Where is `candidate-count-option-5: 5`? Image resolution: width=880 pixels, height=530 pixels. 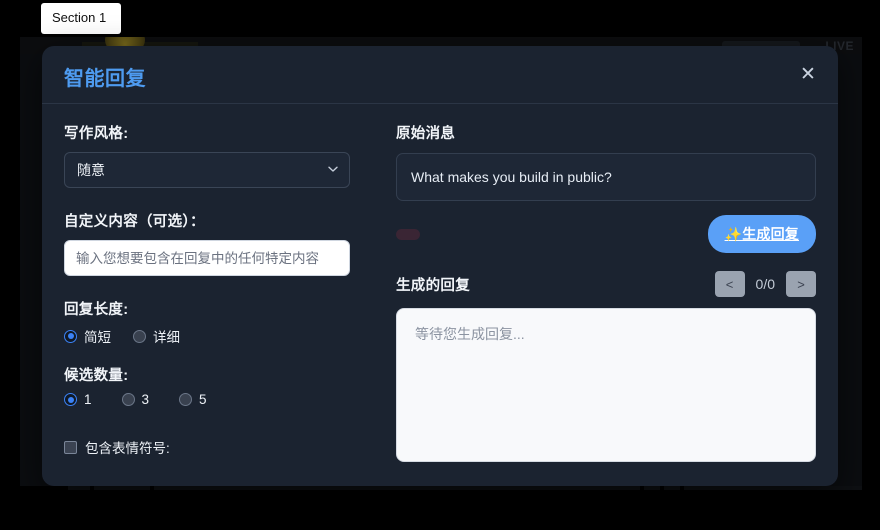 candidate-count-option-5: 5 is located at coordinates (193, 399).